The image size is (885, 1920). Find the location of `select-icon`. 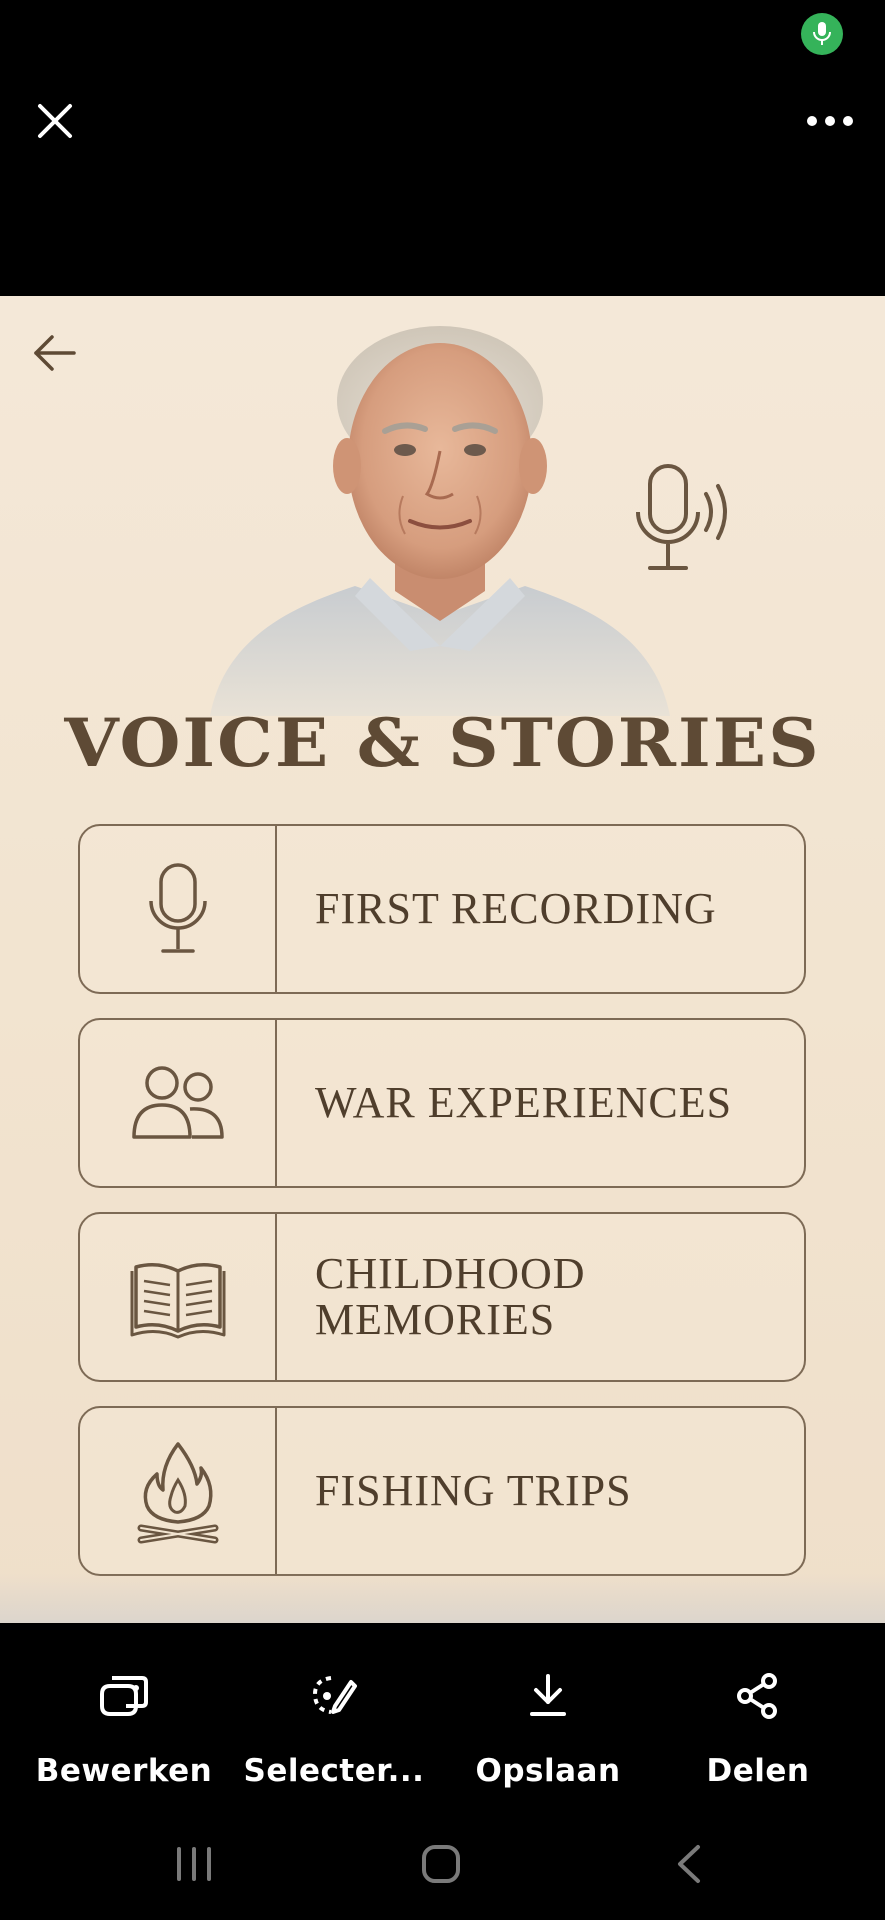

select-icon is located at coordinates (334, 1695).